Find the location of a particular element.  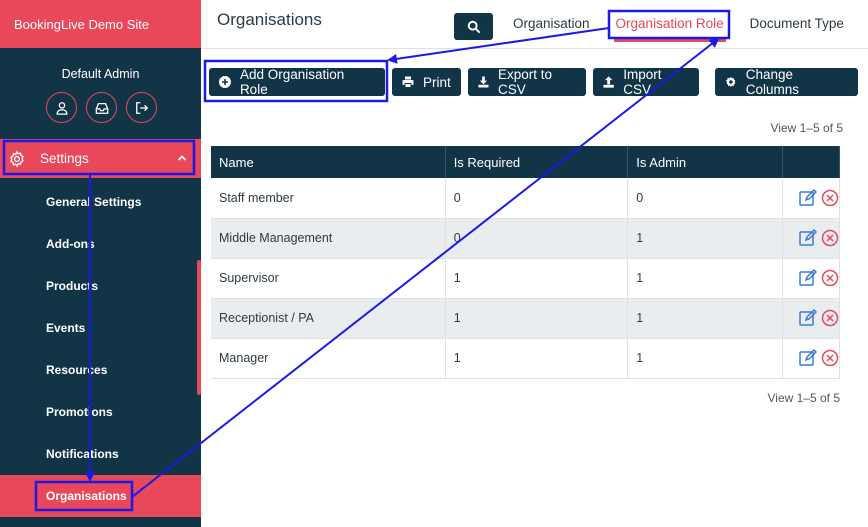

column-header-name: Name is located at coordinates (328, 162).